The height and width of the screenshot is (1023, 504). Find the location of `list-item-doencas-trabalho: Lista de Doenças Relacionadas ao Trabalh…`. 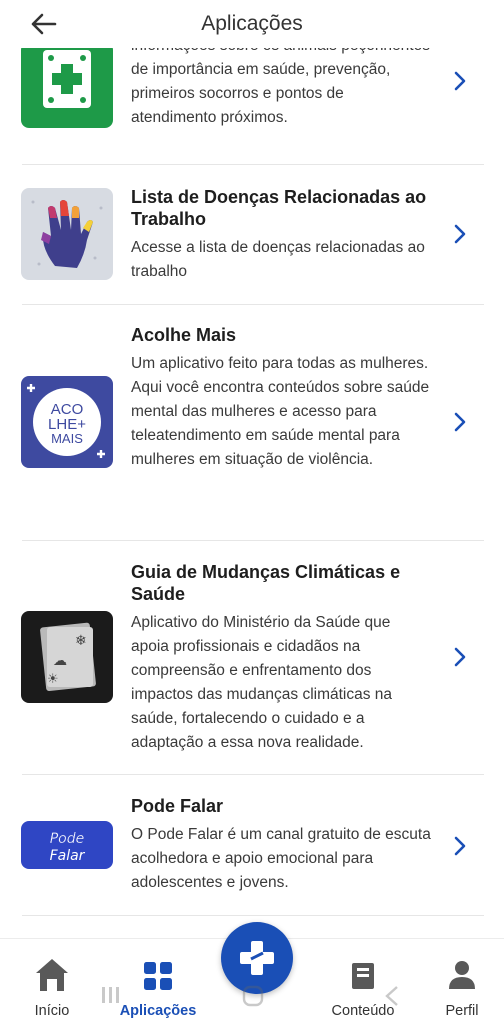

list-item-doencas-trabalho: Lista de Doenças Relacionadas ao Trabalh… is located at coordinates (252, 234).